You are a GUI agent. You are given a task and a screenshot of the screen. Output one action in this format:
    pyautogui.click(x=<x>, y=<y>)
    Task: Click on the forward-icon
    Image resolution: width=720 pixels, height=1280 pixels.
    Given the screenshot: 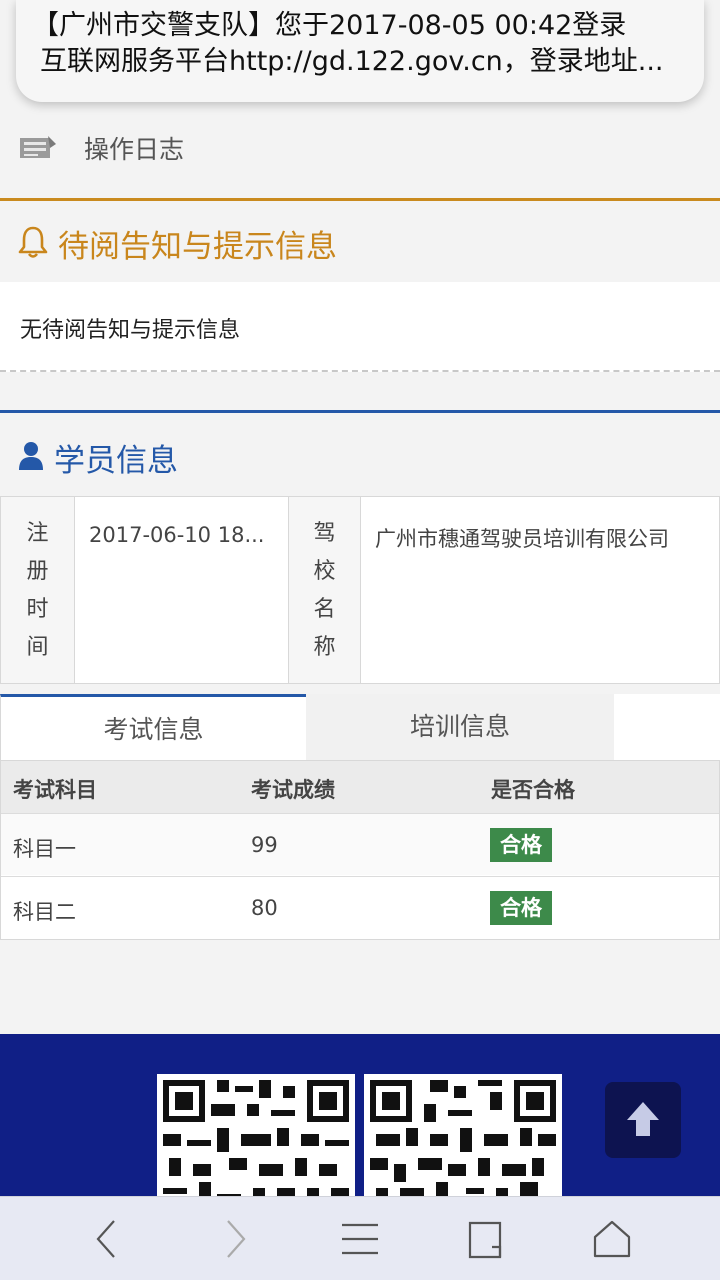 What is the action you would take?
    pyautogui.click(x=234, y=1239)
    